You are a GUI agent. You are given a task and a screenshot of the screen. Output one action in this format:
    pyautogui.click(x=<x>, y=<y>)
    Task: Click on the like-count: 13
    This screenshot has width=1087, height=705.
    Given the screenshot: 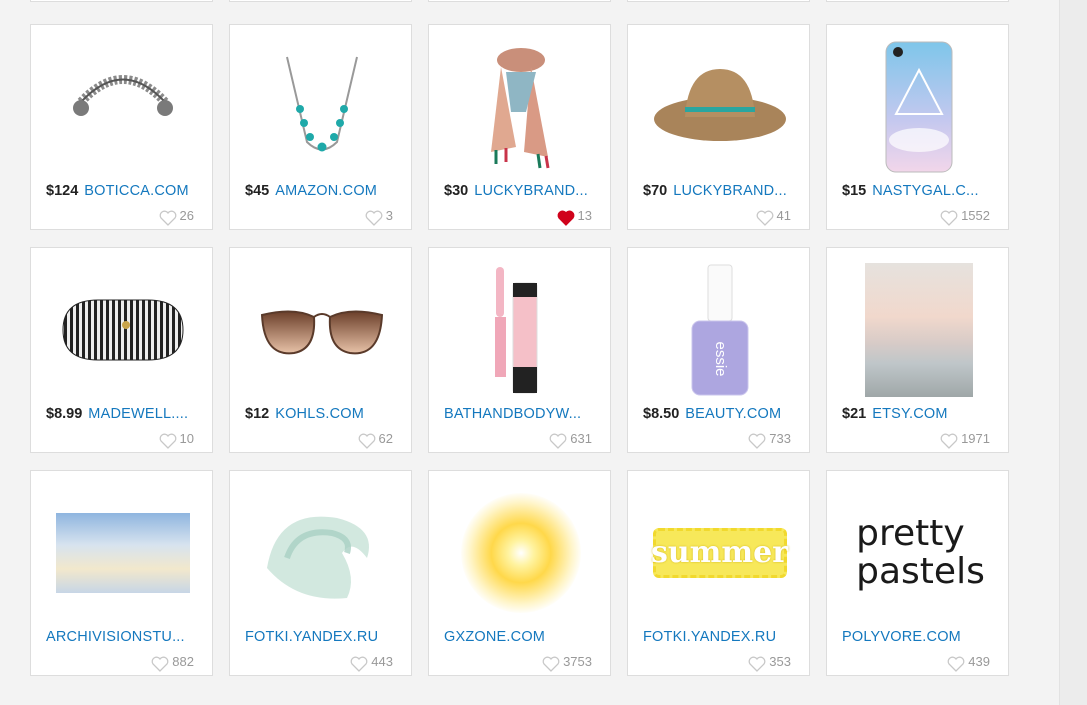 What is the action you would take?
    pyautogui.click(x=584, y=215)
    